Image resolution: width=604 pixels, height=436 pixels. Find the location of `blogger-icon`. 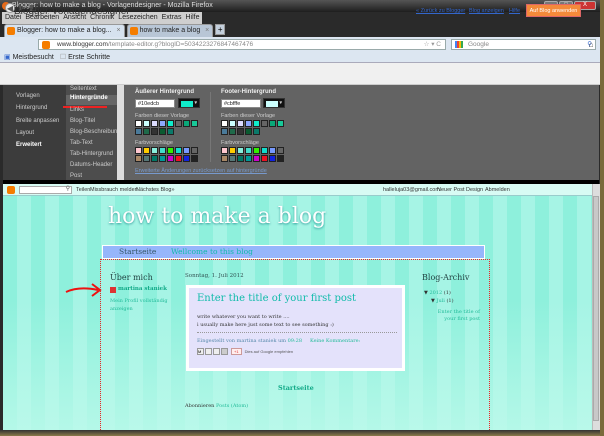

blogger-icon is located at coordinates (11, 190).